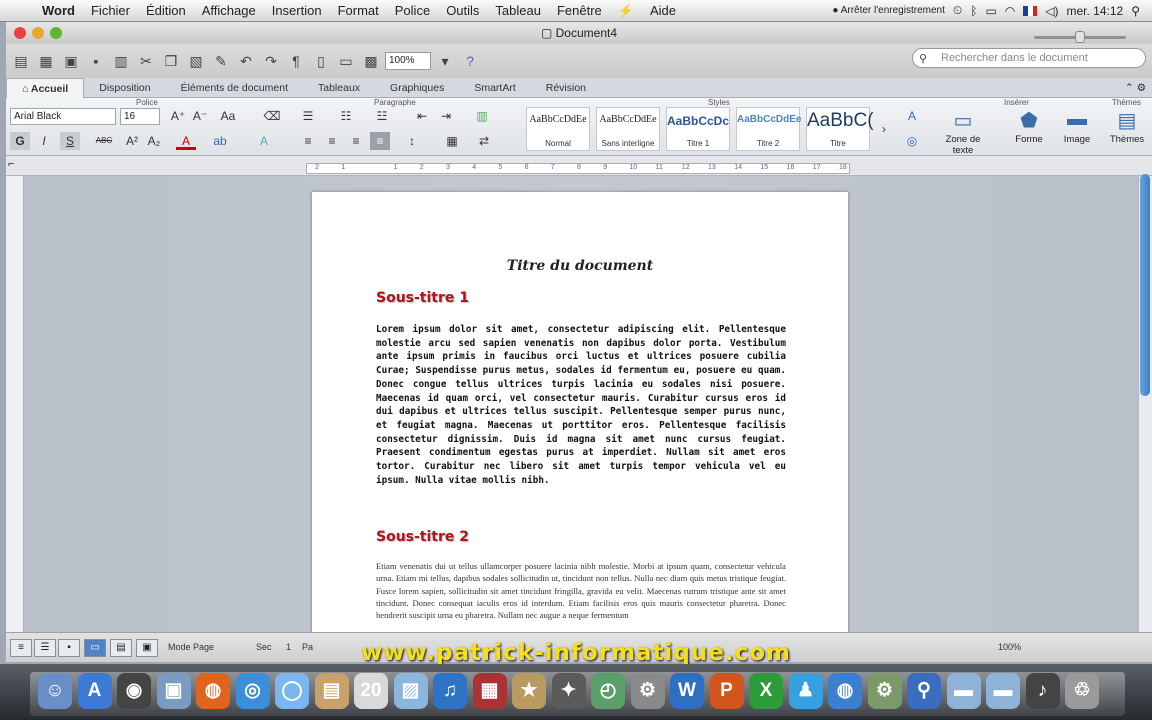  What do you see at coordinates (380, 141) in the screenshot?
I see `justify-icon: ≡` at bounding box center [380, 141].